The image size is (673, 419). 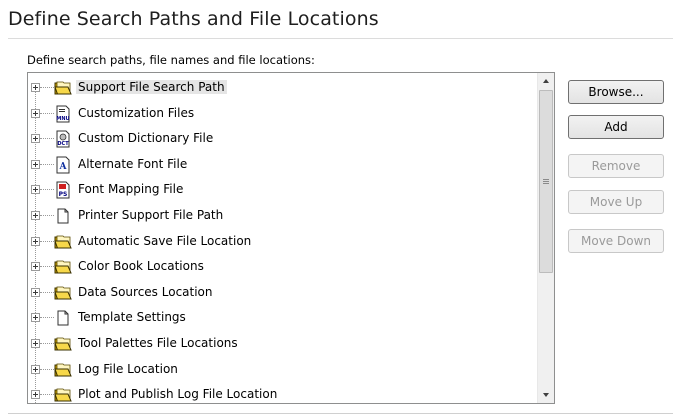 I want to click on scroll-up-arrow-icon, so click(x=546, y=81).